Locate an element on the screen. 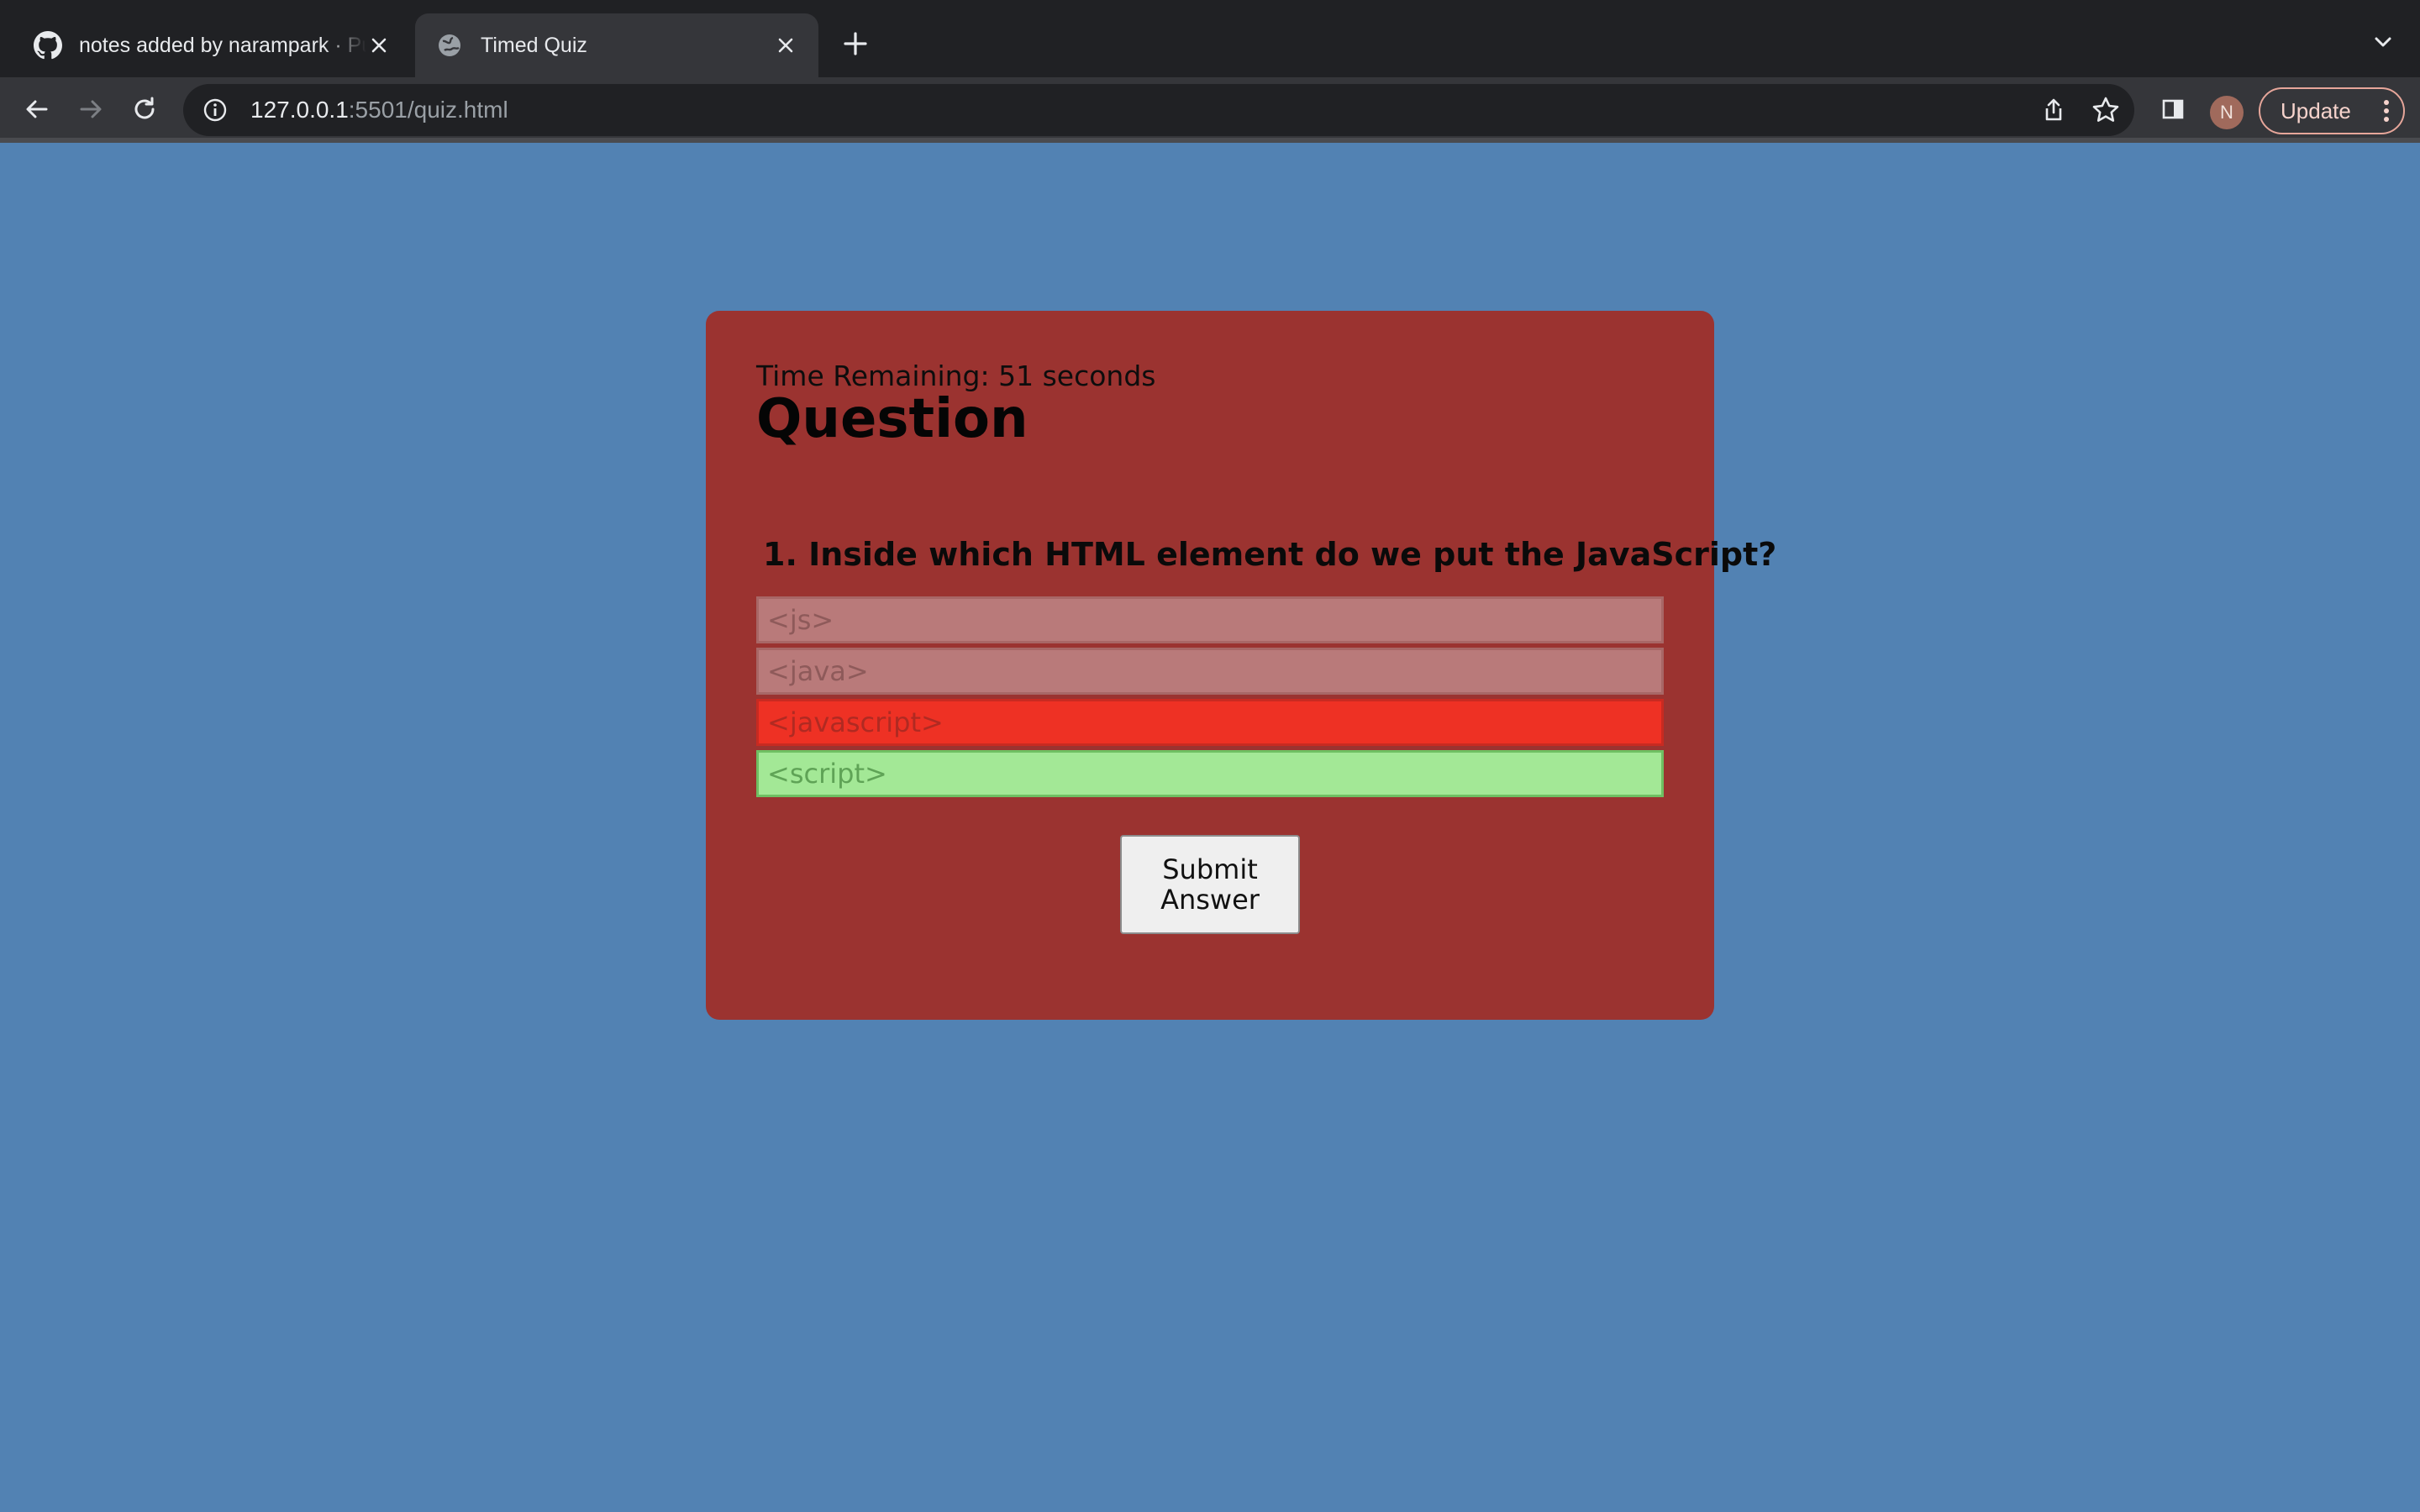 Image resolution: width=2420 pixels, height=1512 pixels. update-button: Update is located at coordinates (2332, 110).